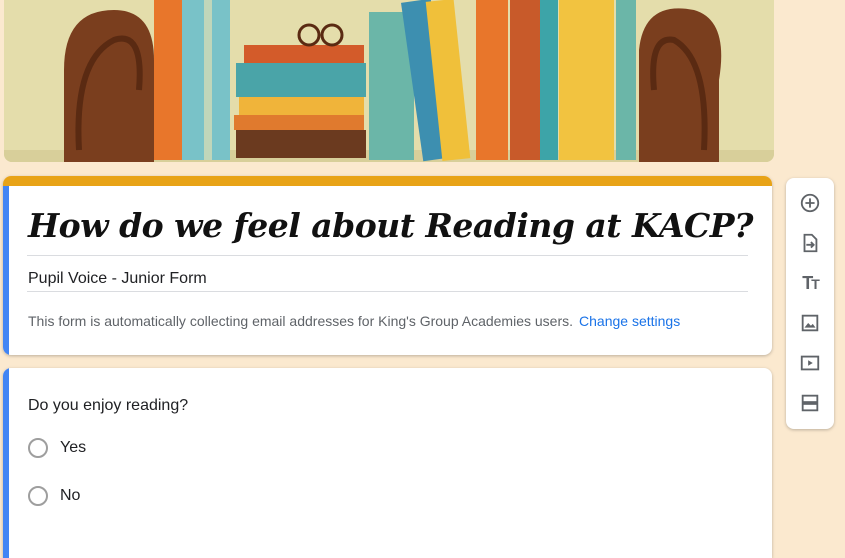 This screenshot has width=845, height=558. What do you see at coordinates (108, 406) in the screenshot?
I see `question-title: Do you enjoy reading?` at bounding box center [108, 406].